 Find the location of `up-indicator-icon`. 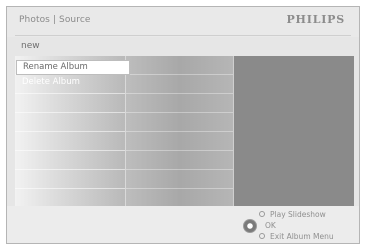

up-indicator-icon is located at coordinates (262, 214).